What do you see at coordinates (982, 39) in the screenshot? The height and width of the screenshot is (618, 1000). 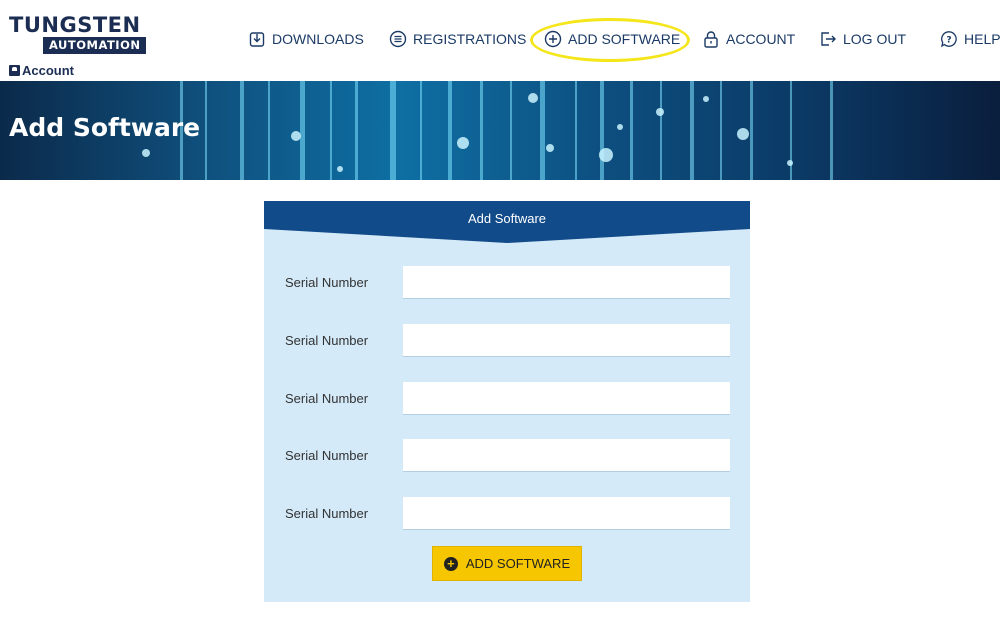 I see `nav-help-label: HELP` at bounding box center [982, 39].